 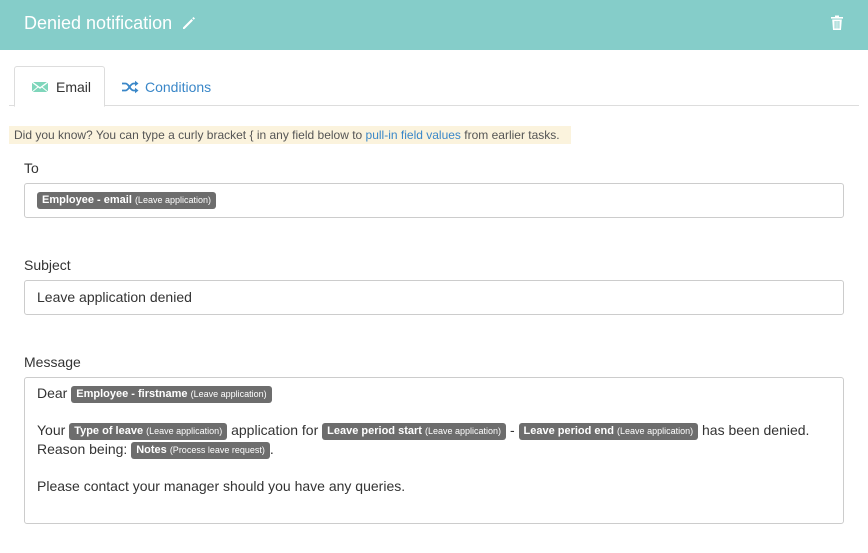 What do you see at coordinates (756, 430) in the screenshot?
I see `message-text: has been denied.` at bounding box center [756, 430].